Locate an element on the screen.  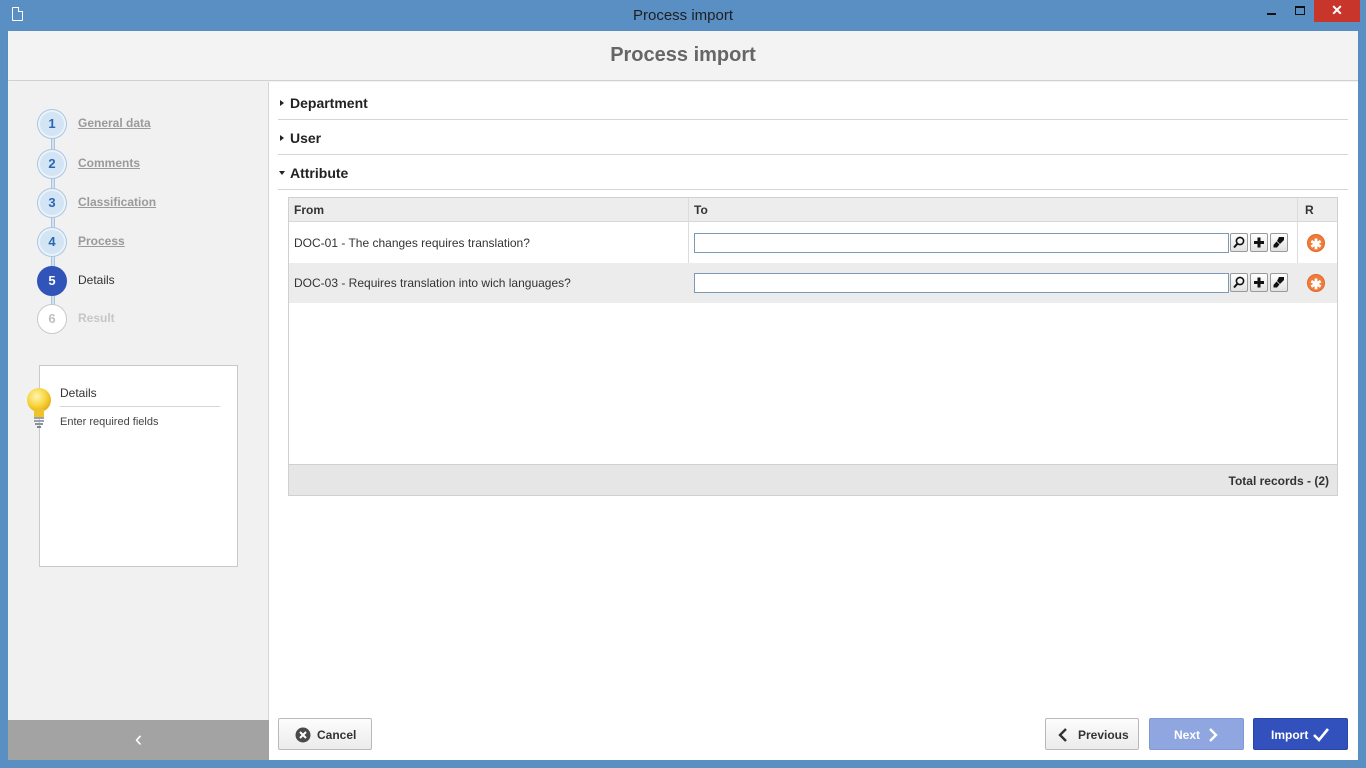
grid-header: From To R is located at coordinates (813, 210).